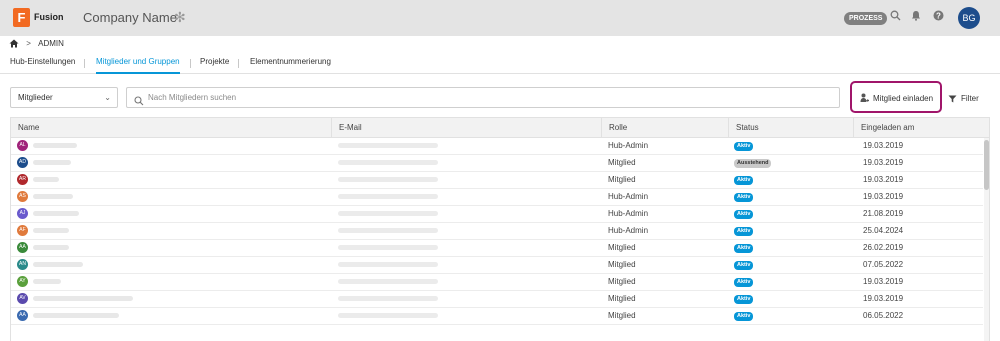 The width and height of the screenshot is (1000, 341). Describe the element at coordinates (49, 17) in the screenshot. I see `fusion-logo-text: Fusion` at that location.